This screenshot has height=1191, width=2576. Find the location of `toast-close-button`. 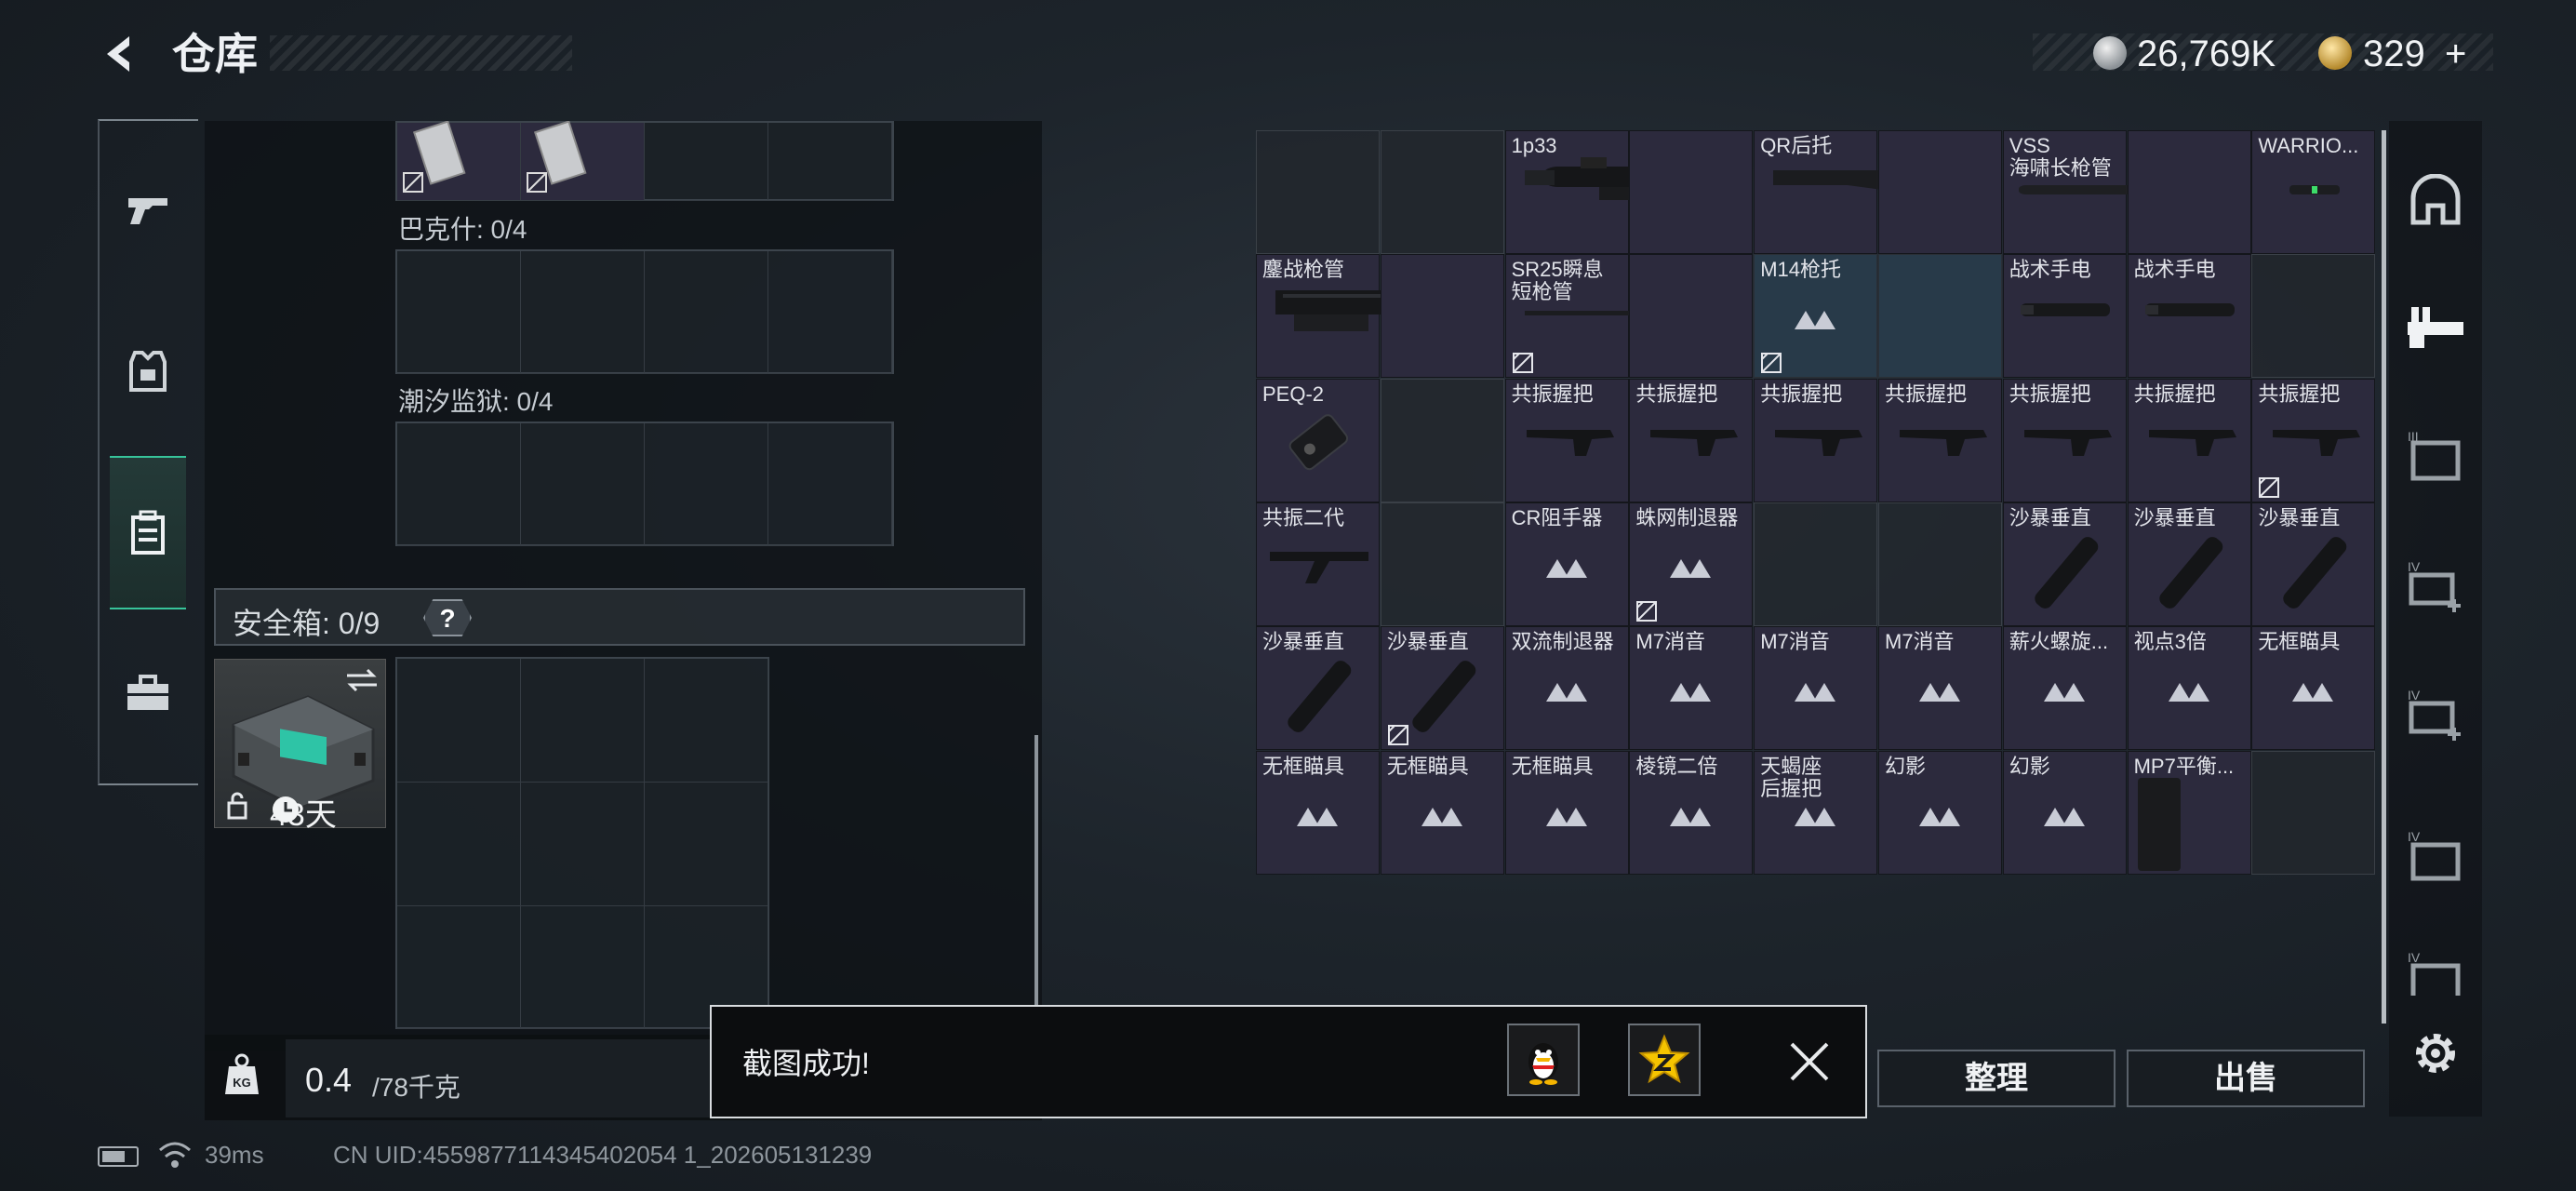

toast-close-button is located at coordinates (1809, 1062).